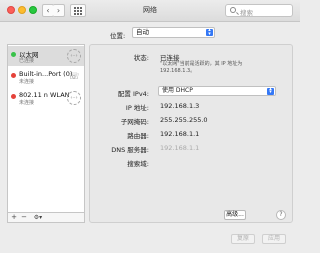 The width and height of the screenshot is (320, 253). Describe the element at coordinates (243, 239) in the screenshot. I see `revert-button: 复原` at that location.